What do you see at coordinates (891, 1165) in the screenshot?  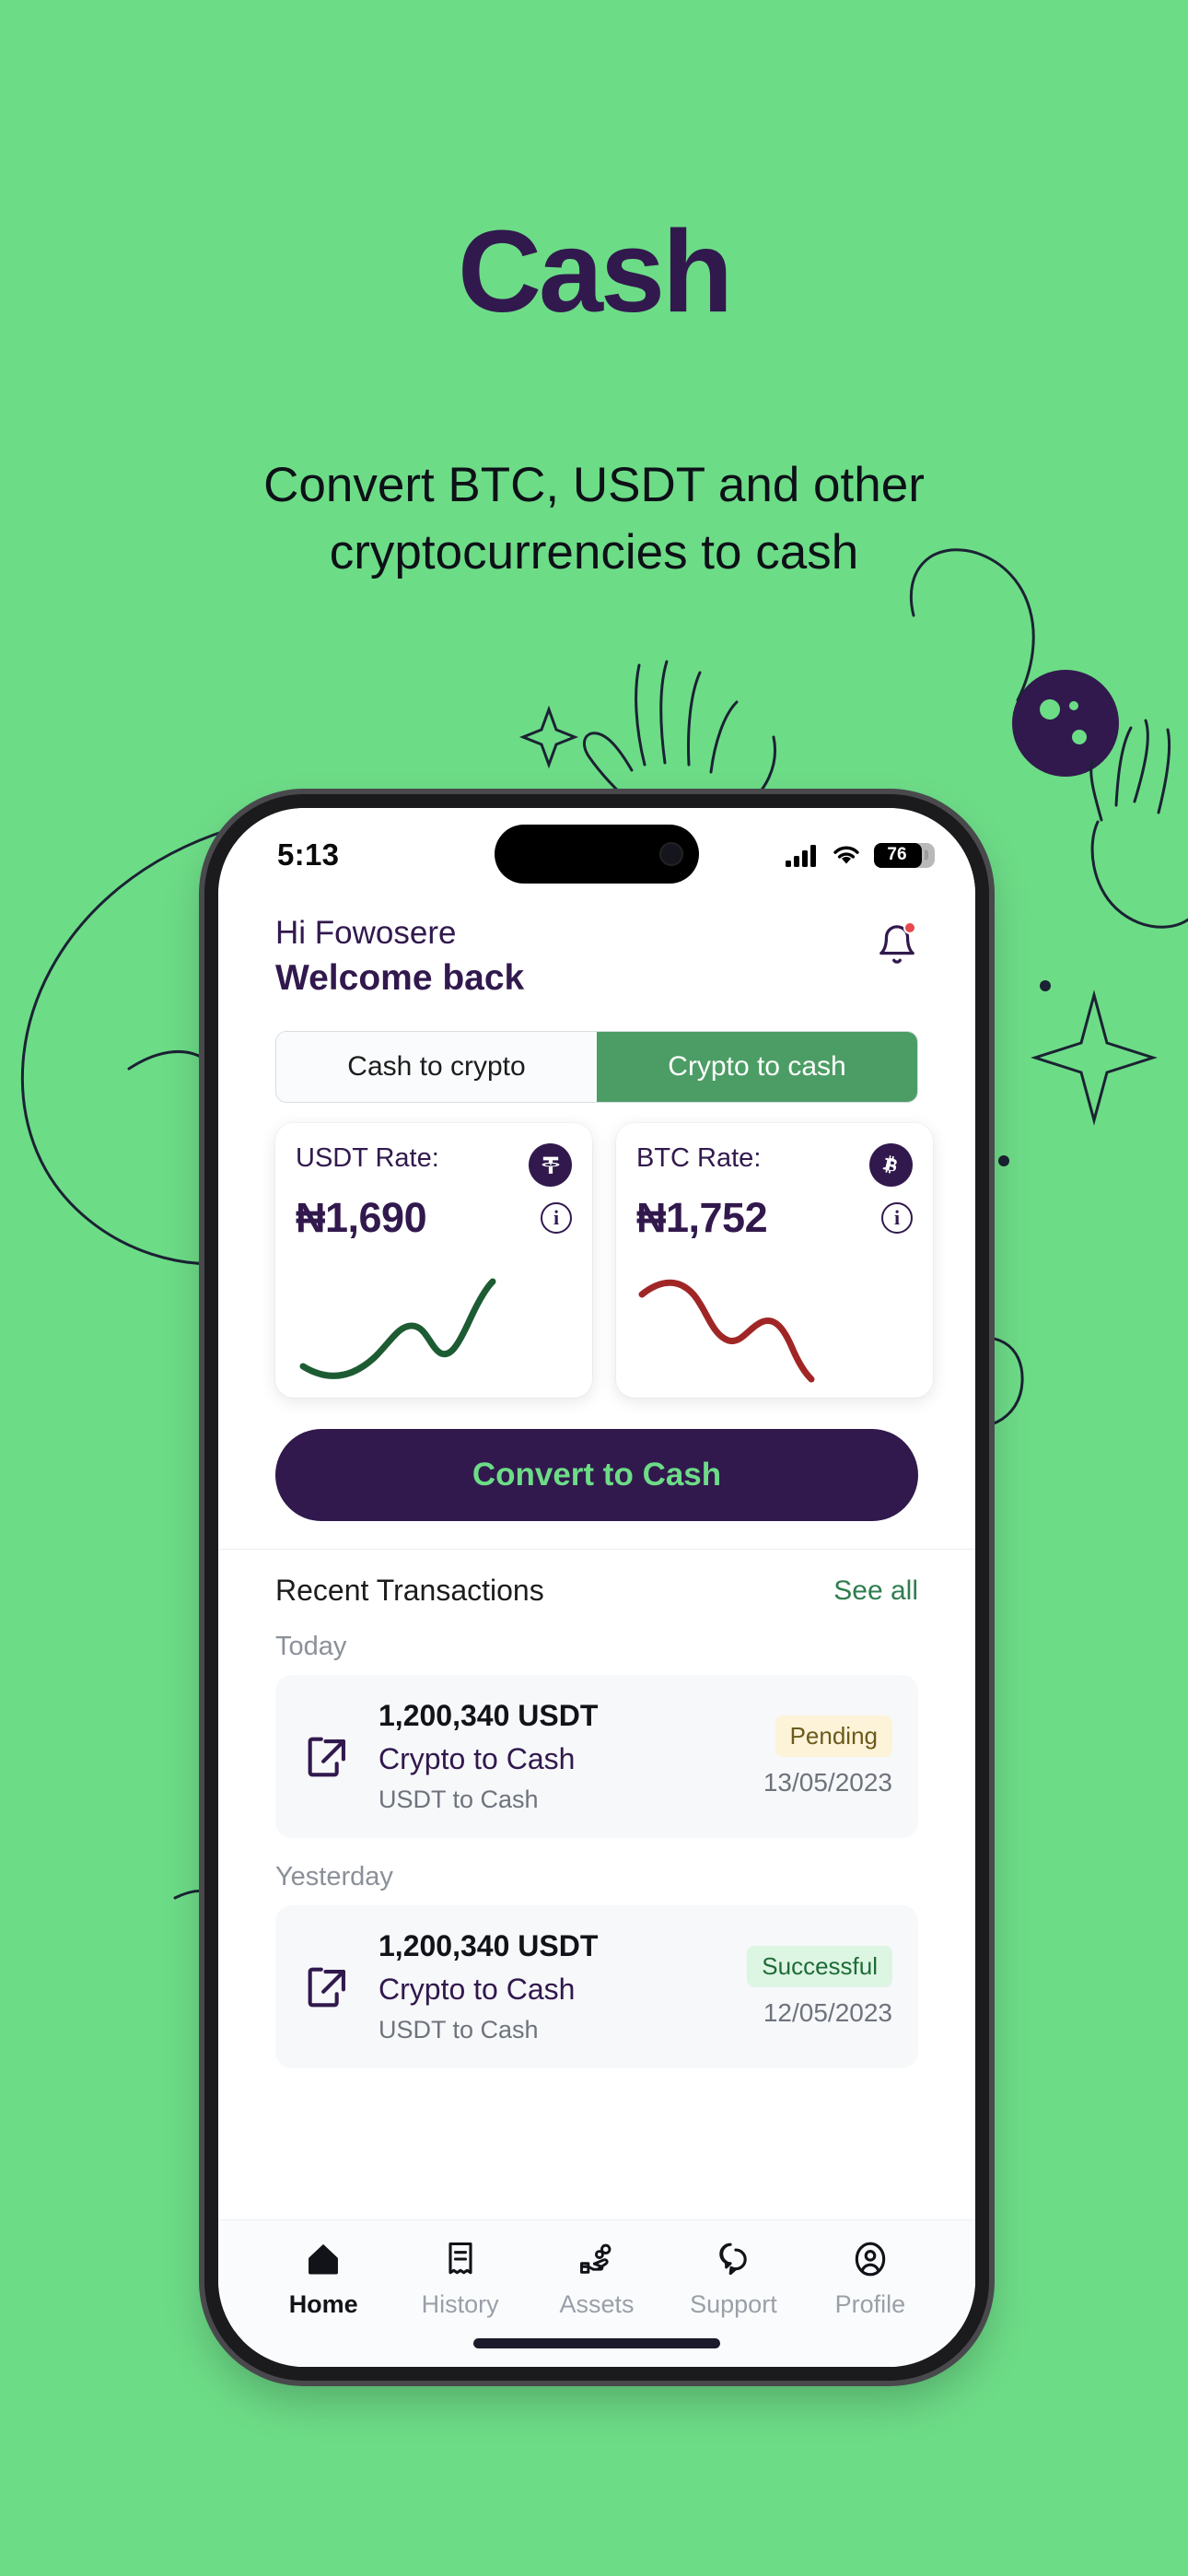 I see `bitcoin-icon` at bounding box center [891, 1165].